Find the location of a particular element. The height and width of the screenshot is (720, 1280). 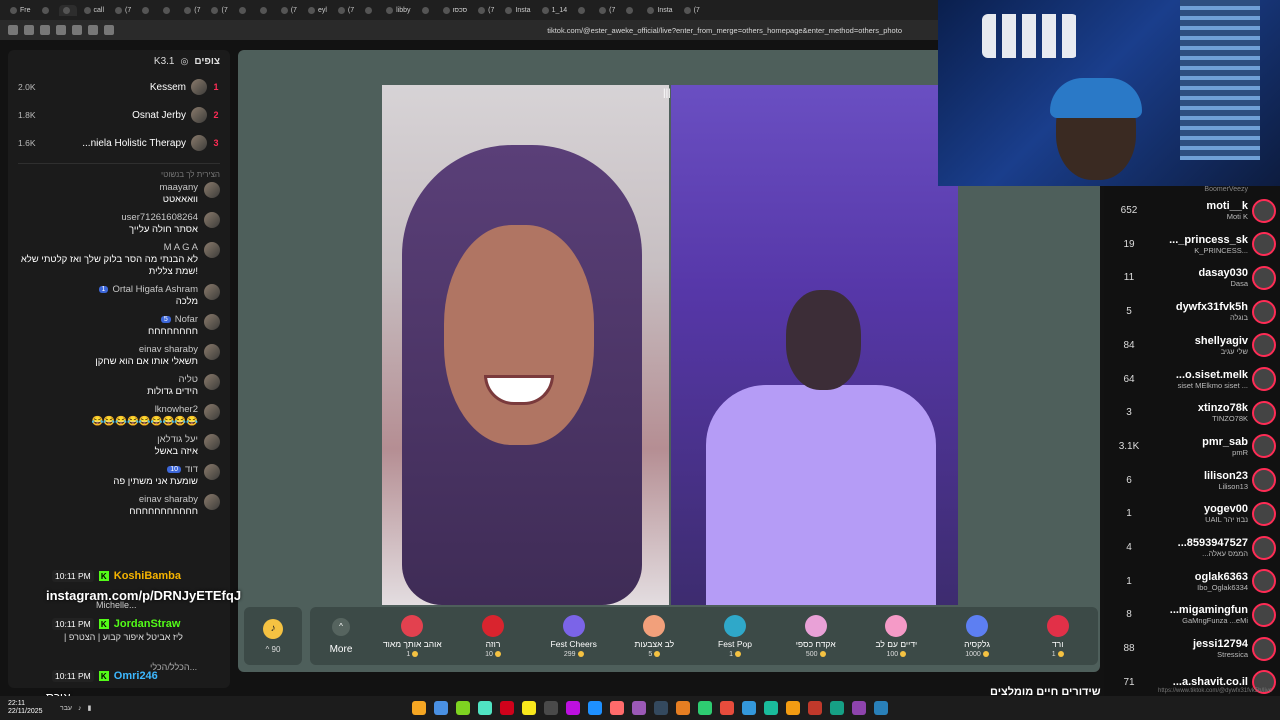

leaderboard-row: 3.1K pmr_sab pmR is located at coordinates (1192, 446).